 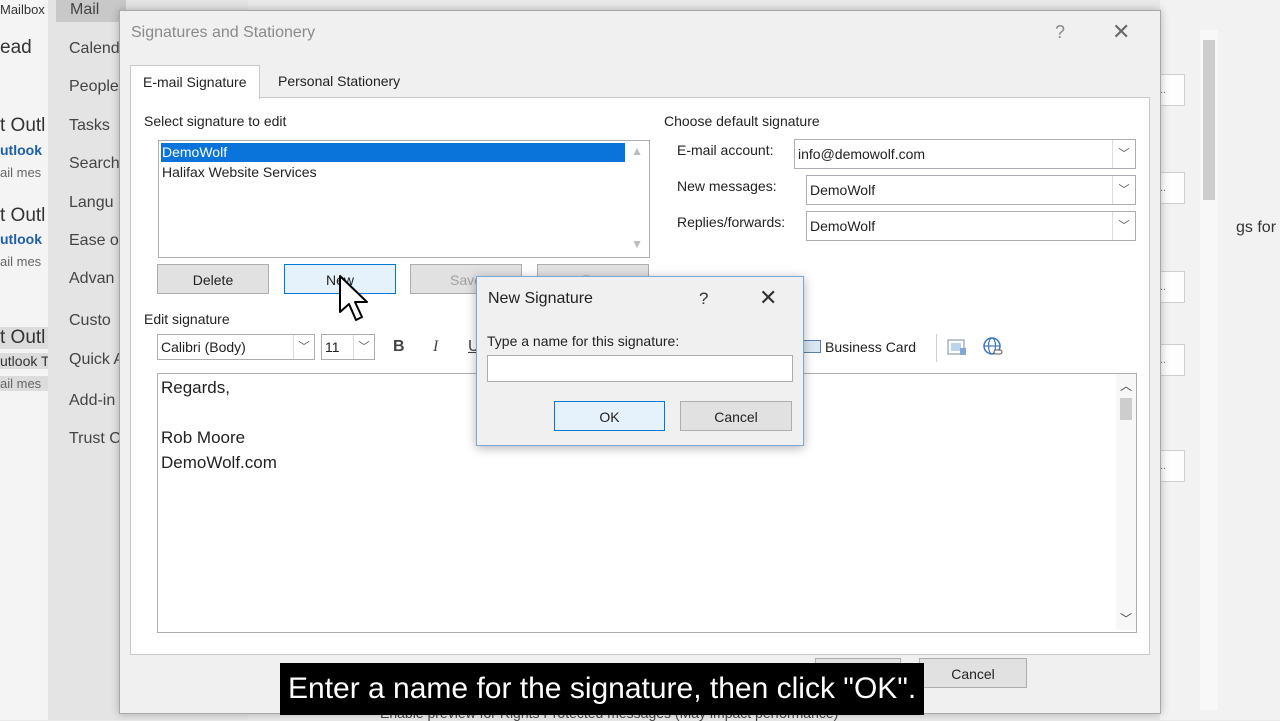 What do you see at coordinates (94, 49) in the screenshot?
I see `nav-item-calendar: Calend` at bounding box center [94, 49].